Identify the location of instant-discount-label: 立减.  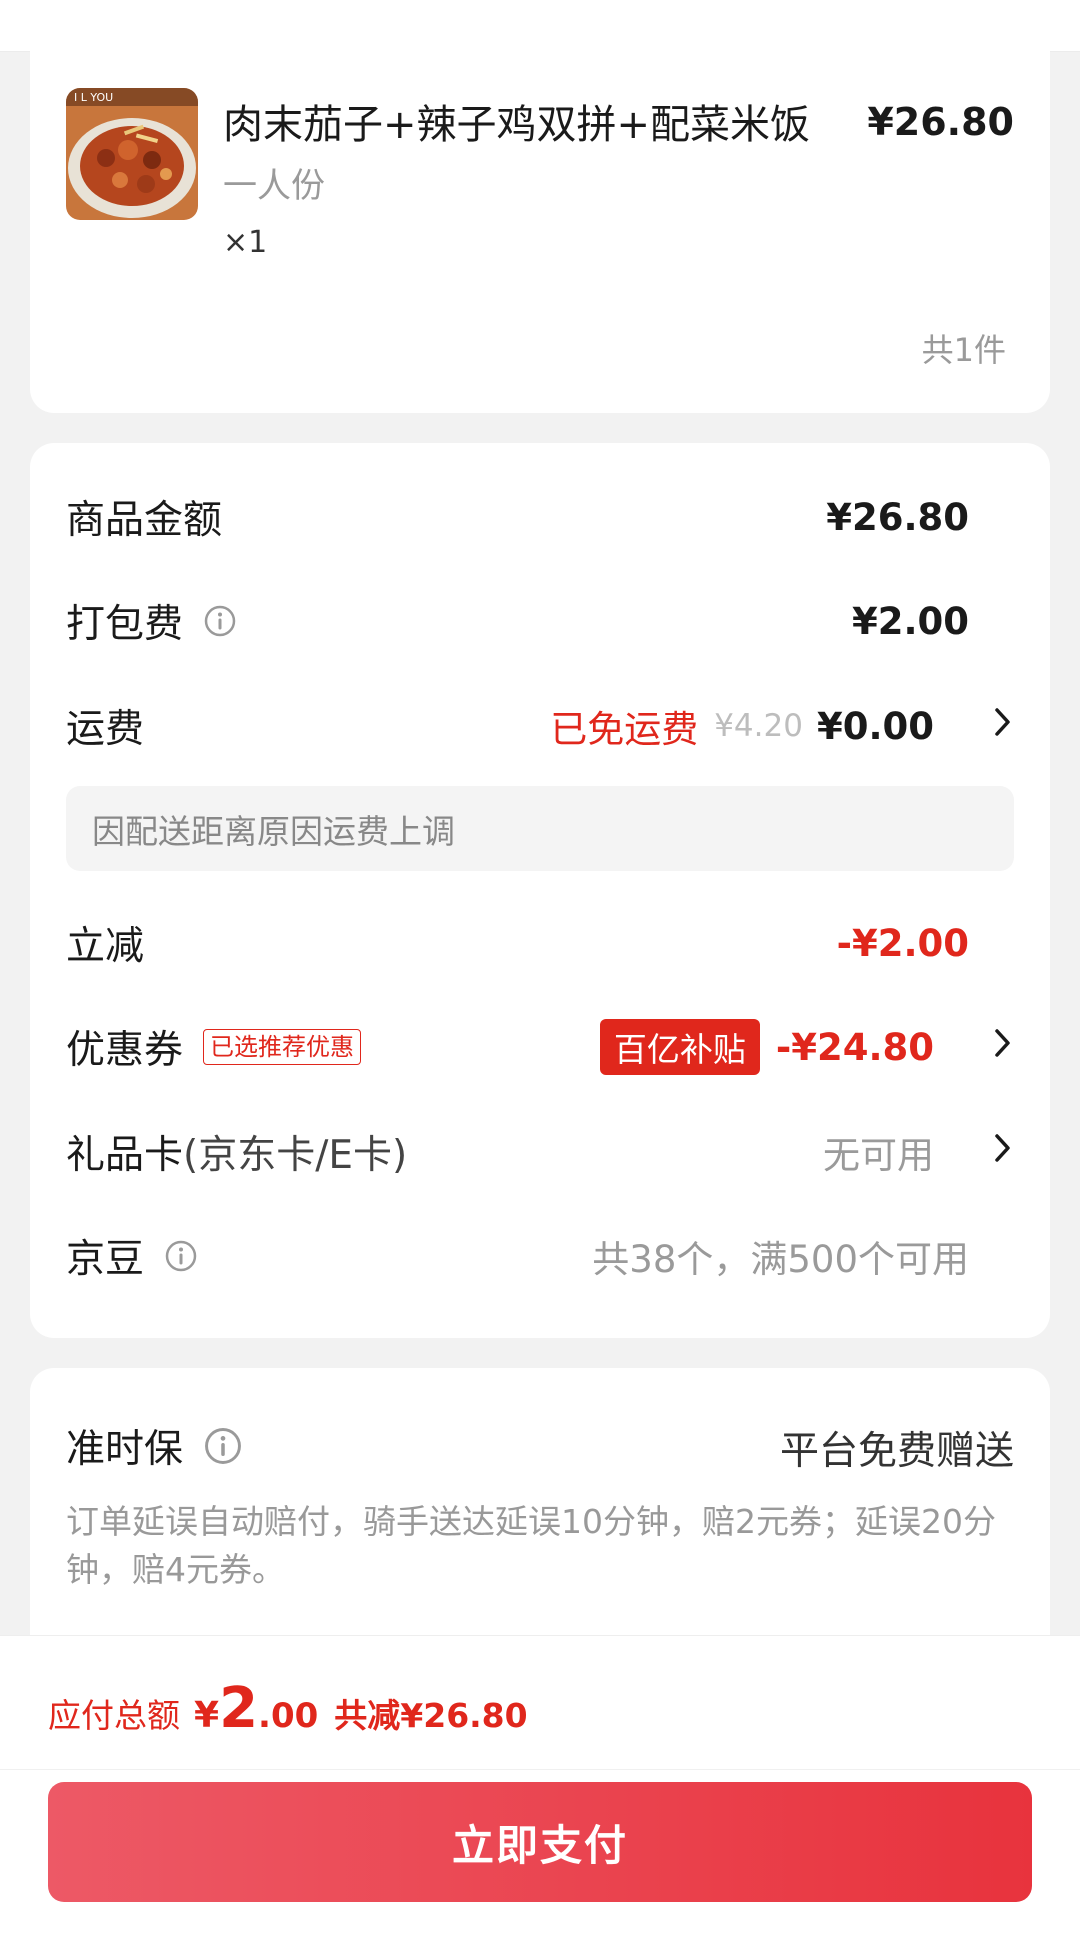
(105, 946).